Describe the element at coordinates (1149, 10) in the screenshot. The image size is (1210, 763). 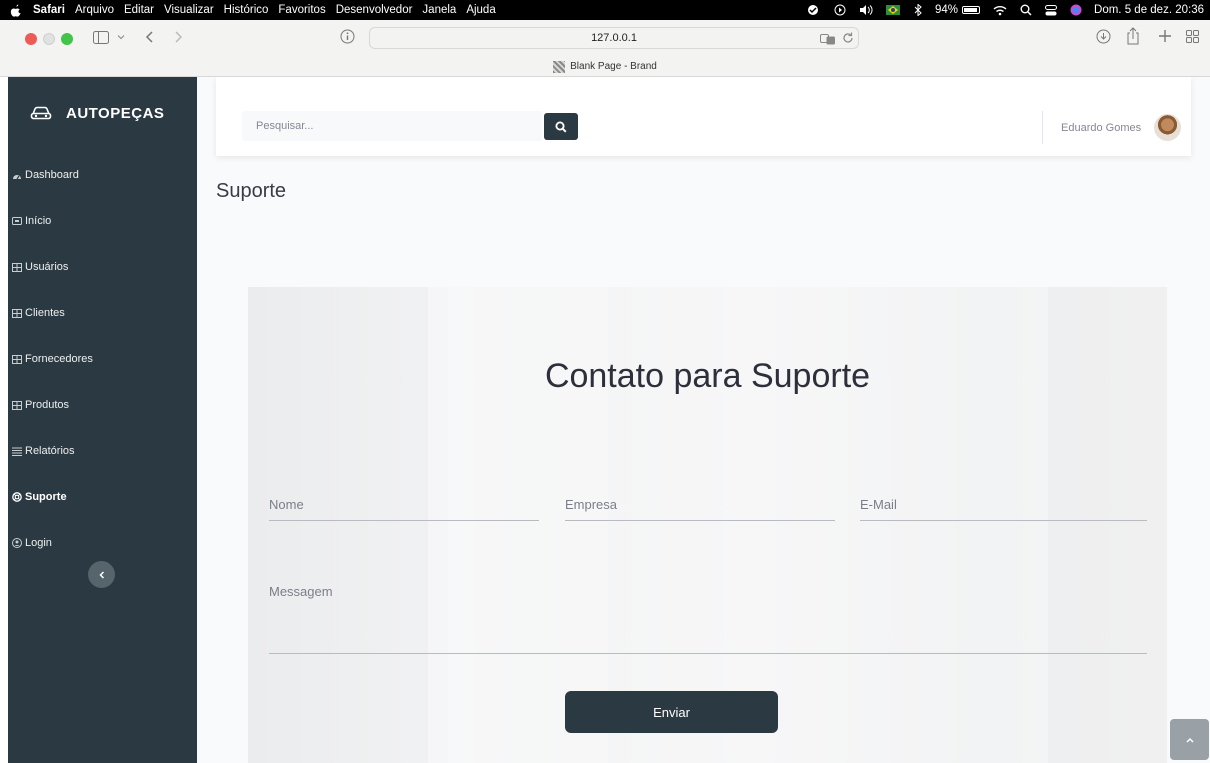
I see `clock: Dom. 5 de dez. 20:36` at that location.